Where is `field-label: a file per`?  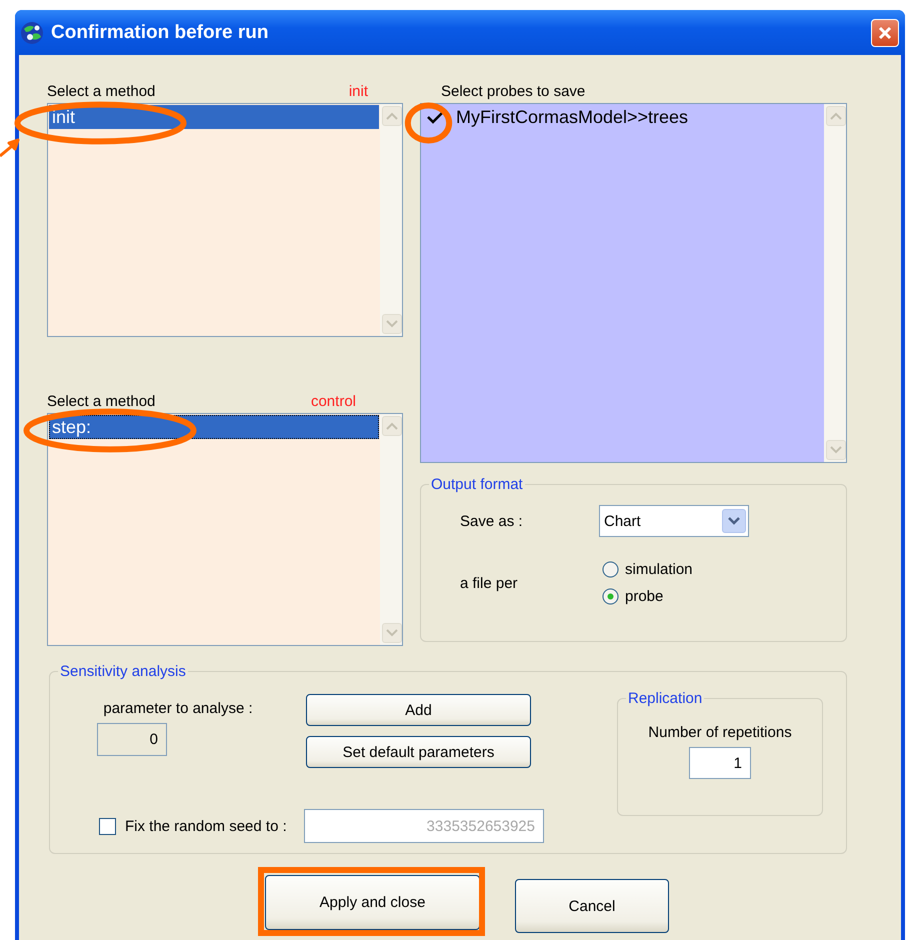
field-label: a file per is located at coordinates (489, 583).